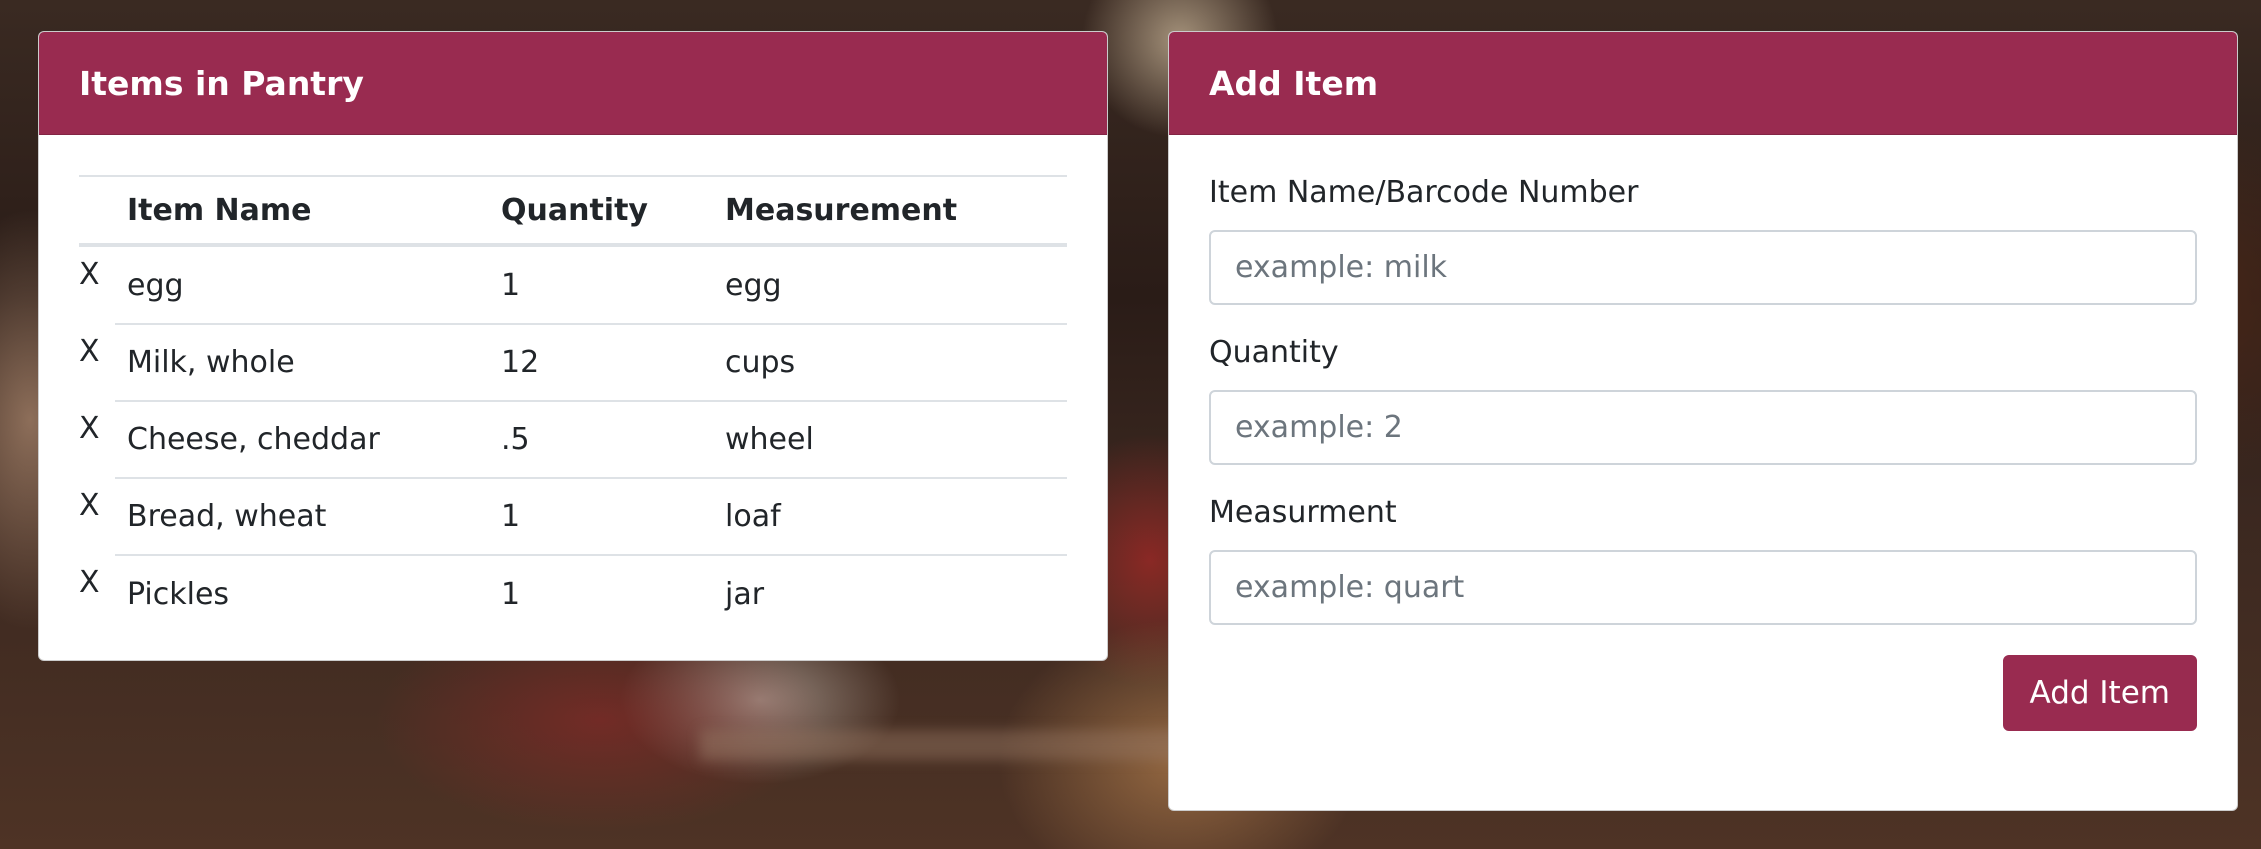 Image resolution: width=2261 pixels, height=849 pixels. Describe the element at coordinates (1274, 352) in the screenshot. I see `quantity-label: Quantity` at that location.